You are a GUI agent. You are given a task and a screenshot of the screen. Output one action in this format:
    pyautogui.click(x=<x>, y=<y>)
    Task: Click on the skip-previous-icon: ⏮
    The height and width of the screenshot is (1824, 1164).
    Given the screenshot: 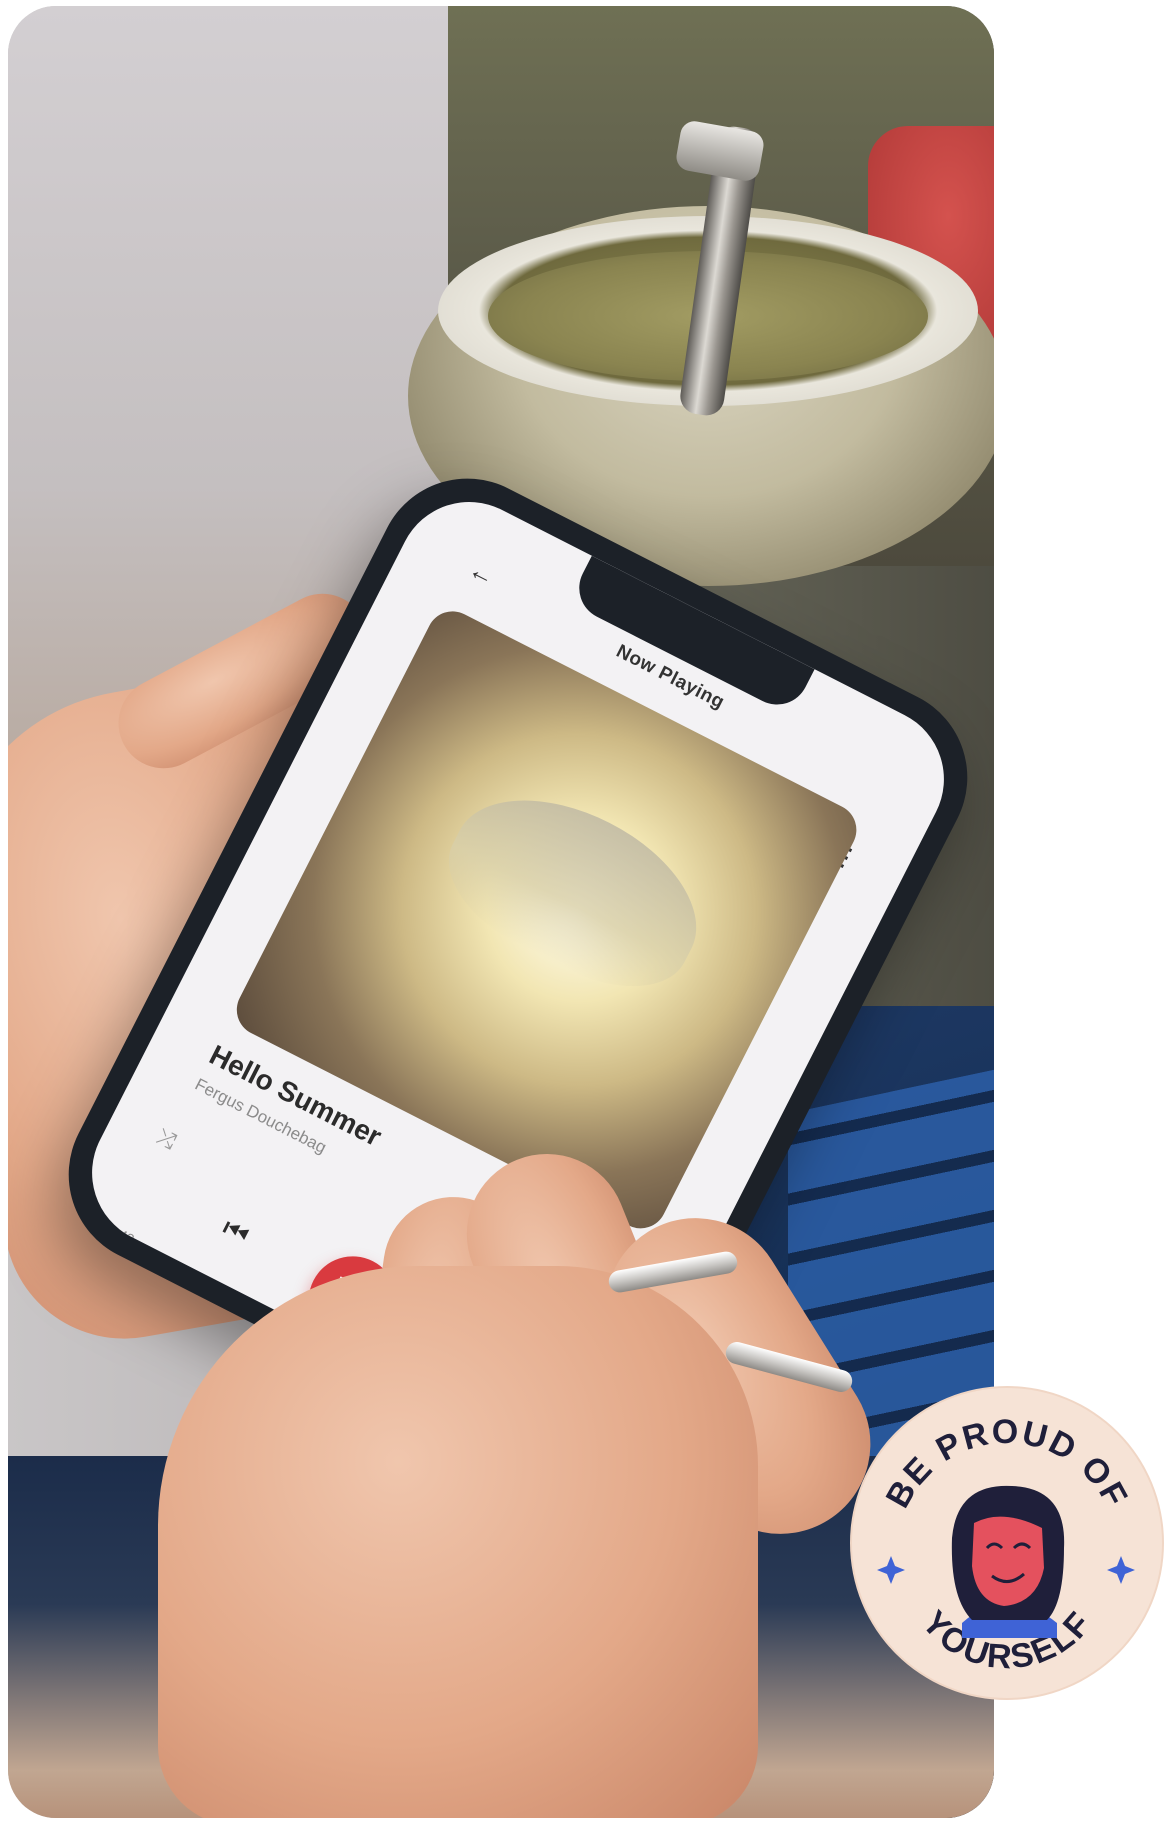 What is the action you would take?
    pyautogui.click(x=236, y=1232)
    